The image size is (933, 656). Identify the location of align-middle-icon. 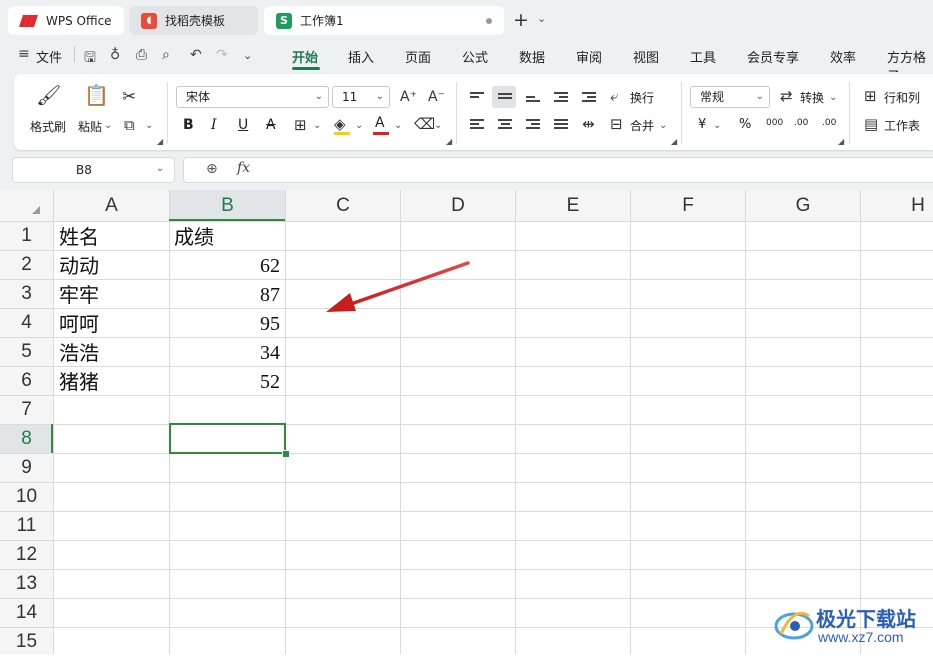
(505, 97).